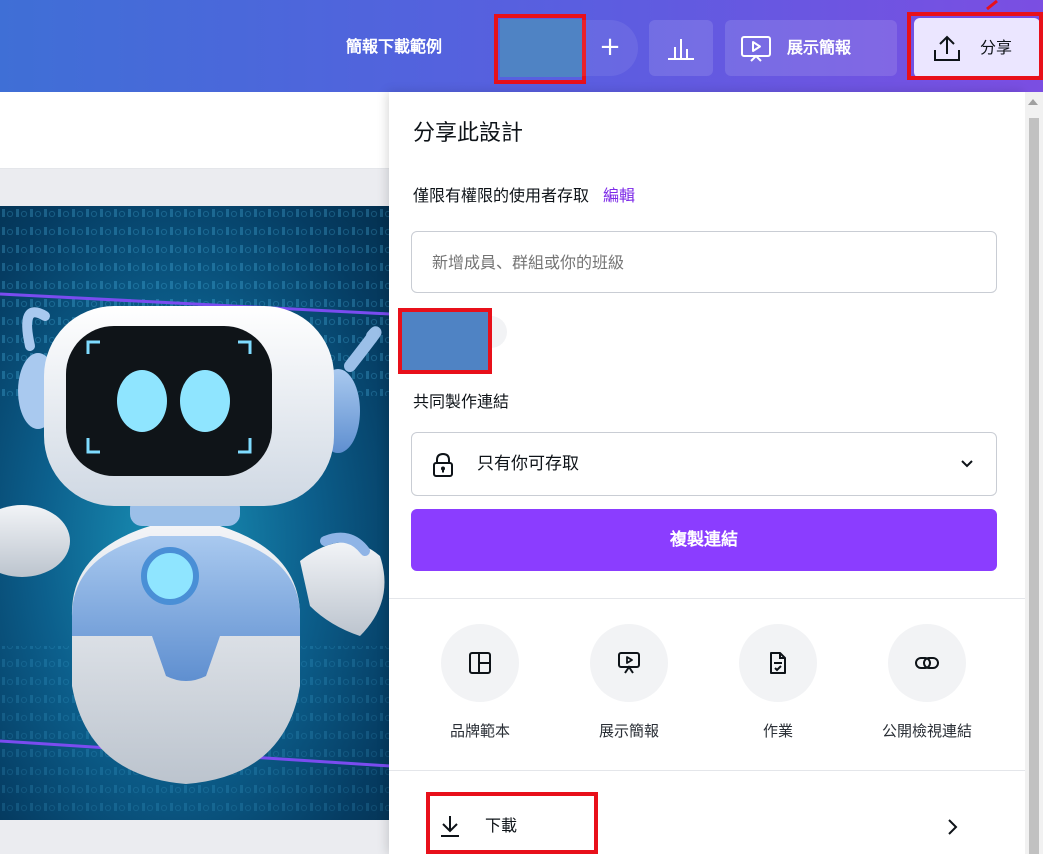 The image size is (1043, 854). I want to click on link-access-value: 只有你可存取, so click(528, 464).